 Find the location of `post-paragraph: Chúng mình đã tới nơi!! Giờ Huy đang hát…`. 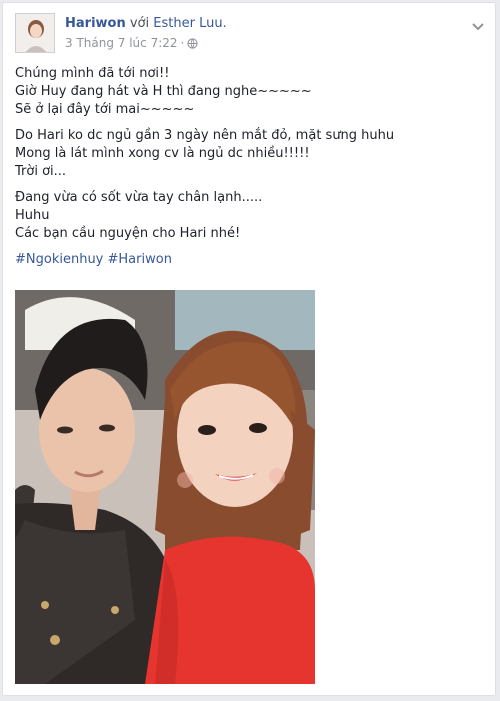

post-paragraph: Chúng mình đã tới nơi!! Giờ Huy đang hát… is located at coordinates (250, 92).